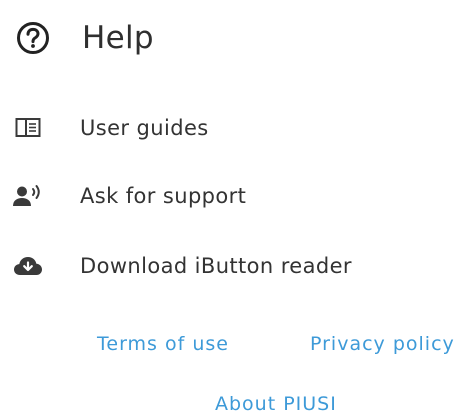 The width and height of the screenshot is (473, 415). Describe the element at coordinates (163, 196) in the screenshot. I see `menu-item-label: Ask for support` at that location.